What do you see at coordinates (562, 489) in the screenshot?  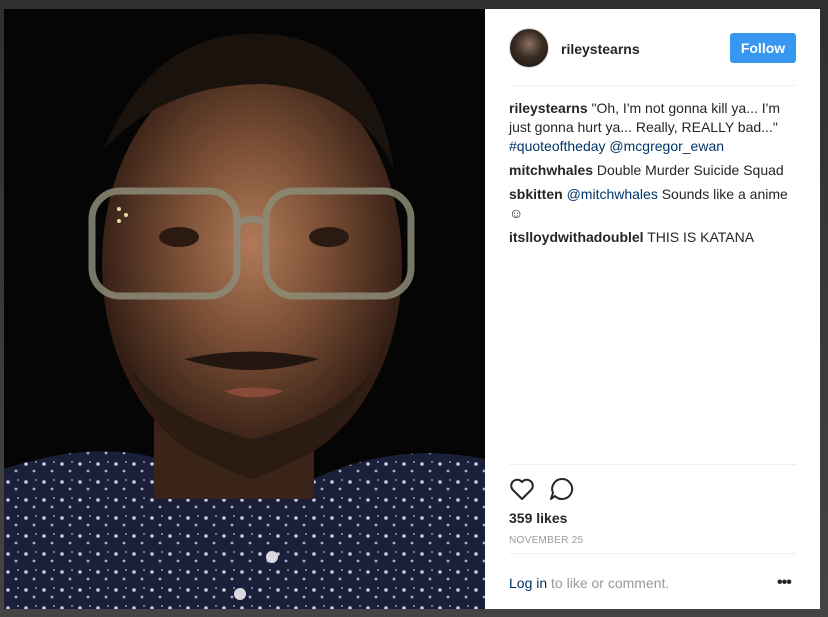 I see `speech-bubble-icon` at bounding box center [562, 489].